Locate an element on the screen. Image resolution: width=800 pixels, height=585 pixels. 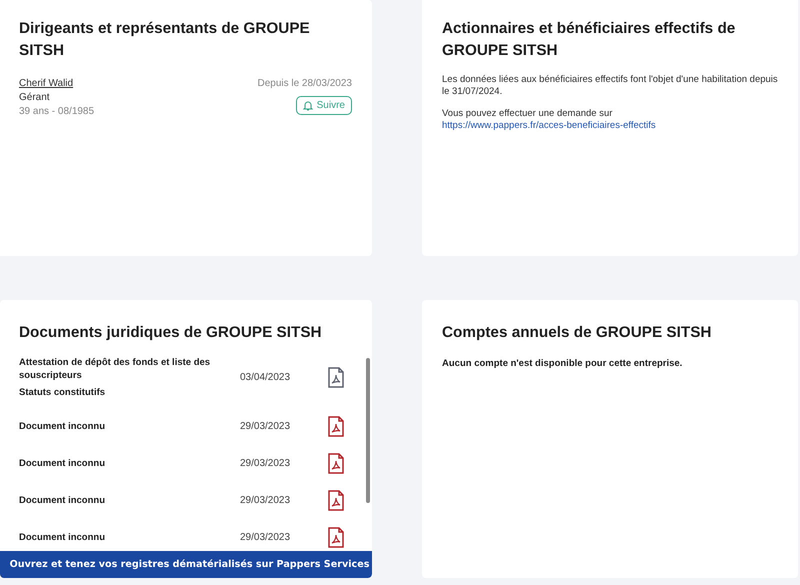
document-name: Statuts constitutifs is located at coordinates (62, 392).